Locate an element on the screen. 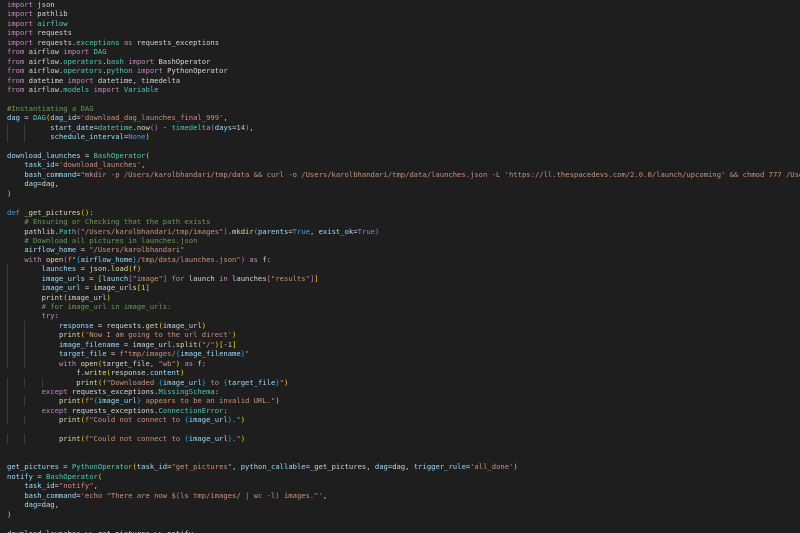 The height and width of the screenshot is (533, 800). code-token: ConnectionError is located at coordinates (191, 410).